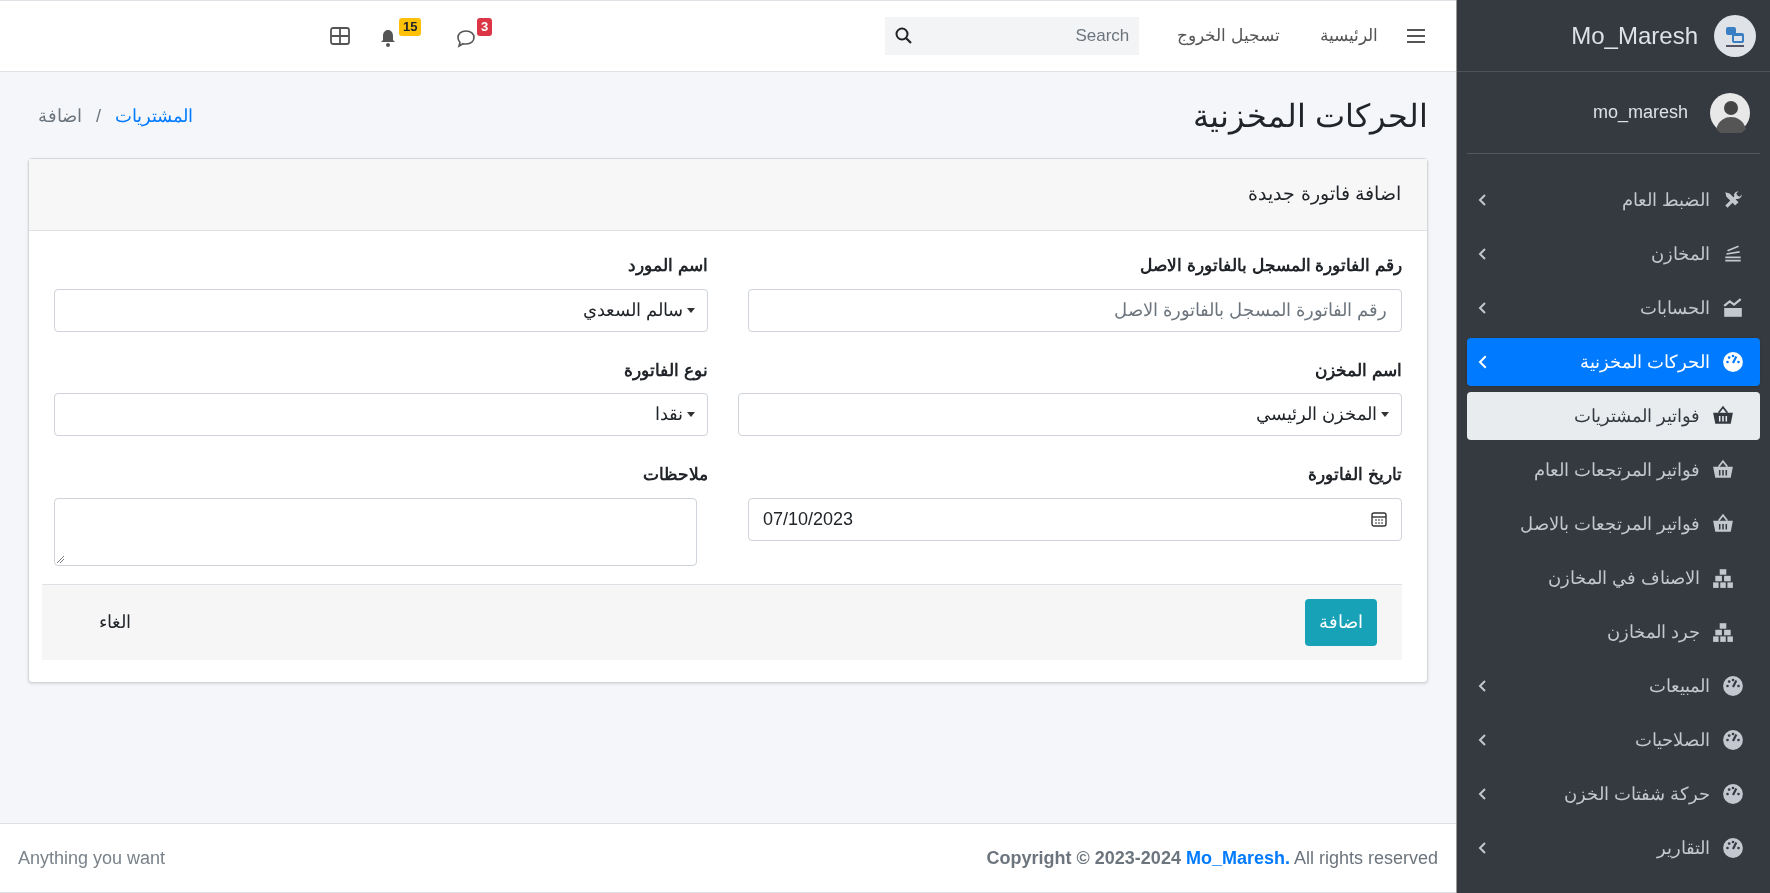  Describe the element at coordinates (410, 27) in the screenshot. I see `notification-badge: 15` at that location.